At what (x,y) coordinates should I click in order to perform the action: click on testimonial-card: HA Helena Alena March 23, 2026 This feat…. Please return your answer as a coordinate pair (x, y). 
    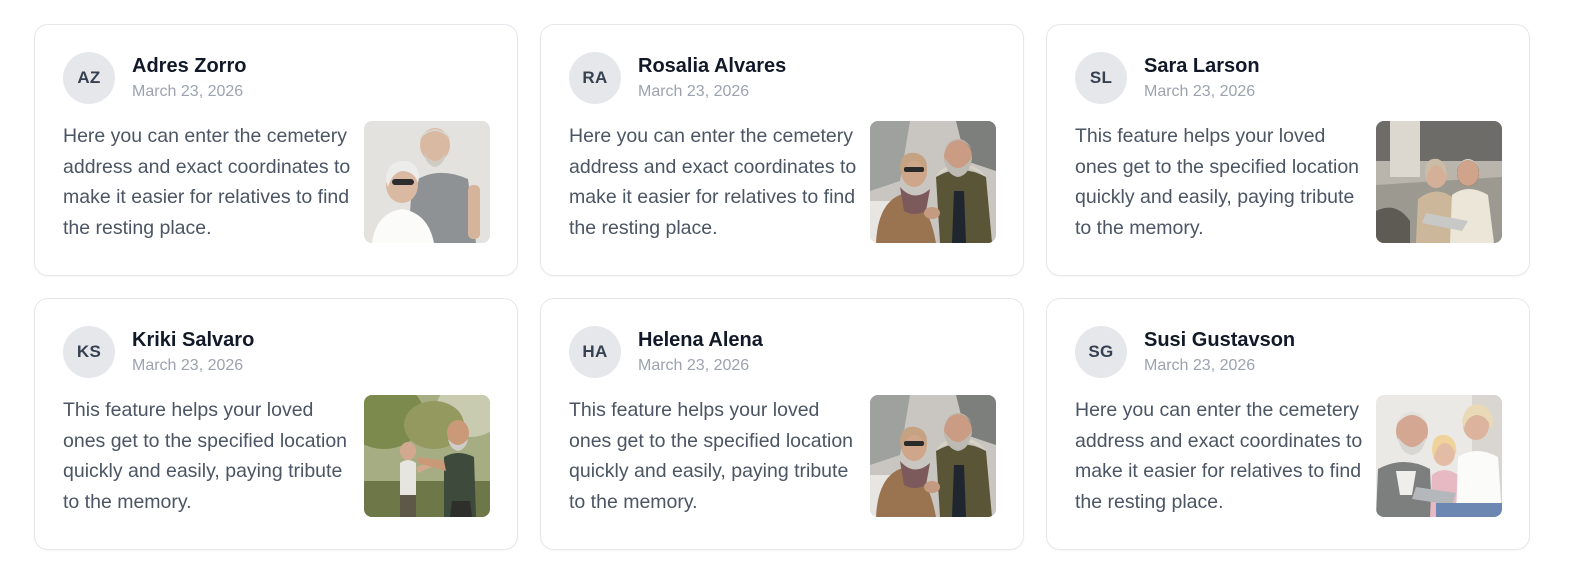
    Looking at the image, I should click on (782, 424).